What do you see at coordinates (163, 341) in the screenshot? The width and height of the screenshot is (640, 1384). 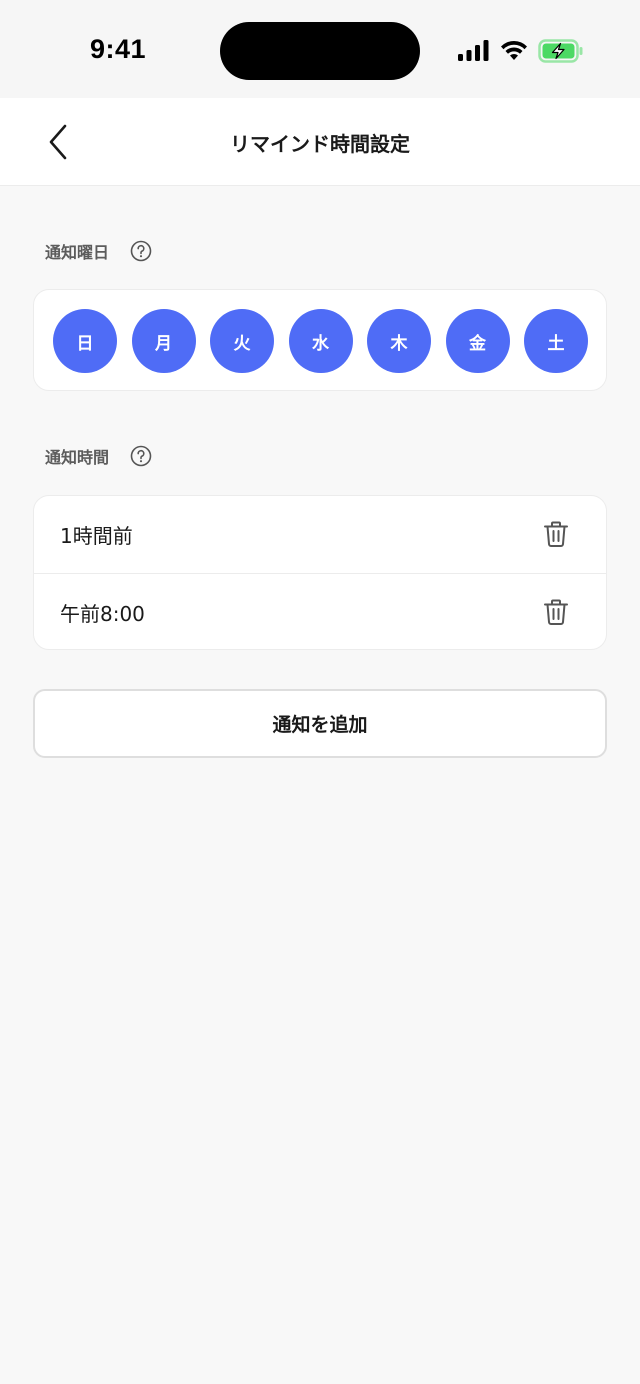 I see `day-button-mon: 月` at bounding box center [163, 341].